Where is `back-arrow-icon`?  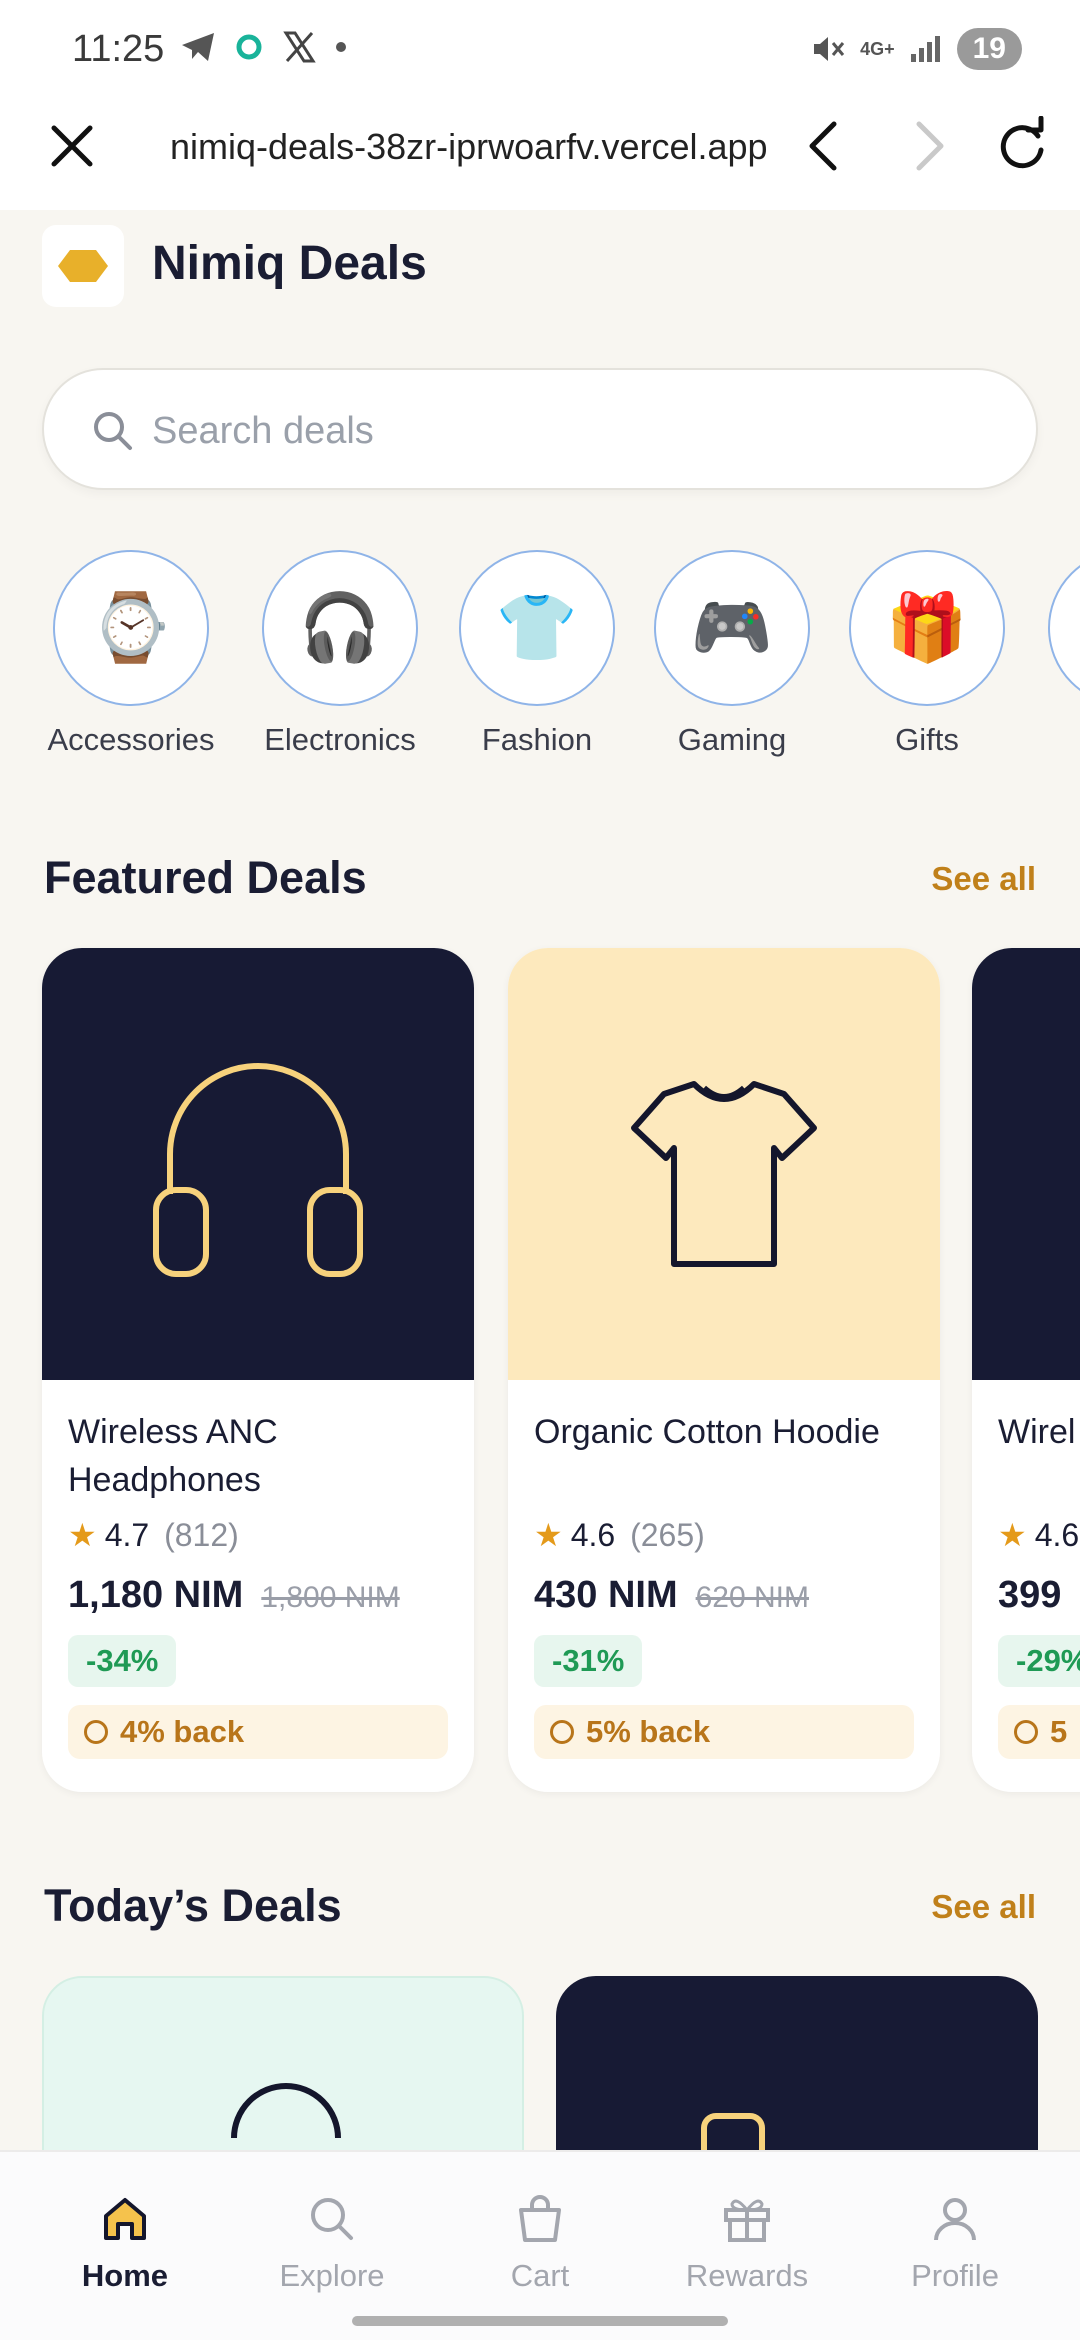 back-arrow-icon is located at coordinates (824, 146).